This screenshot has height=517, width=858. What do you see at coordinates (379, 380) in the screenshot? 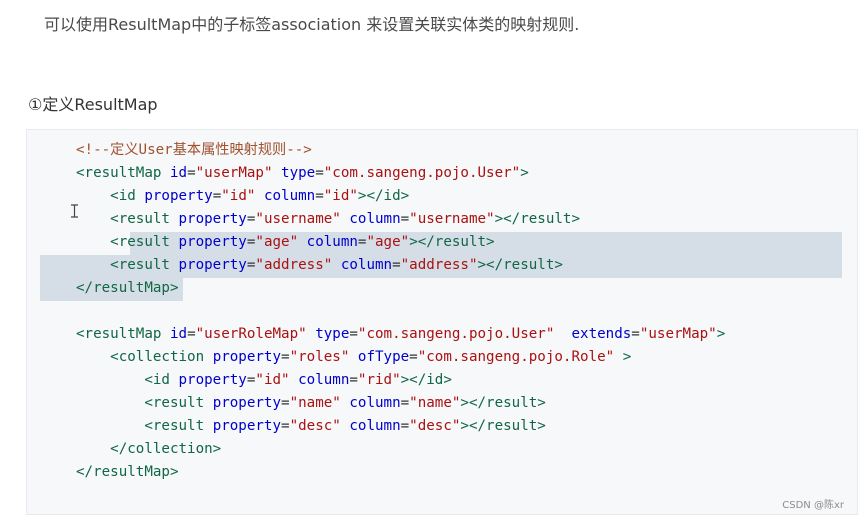
I see `code-token-val: "rid"` at bounding box center [379, 380].